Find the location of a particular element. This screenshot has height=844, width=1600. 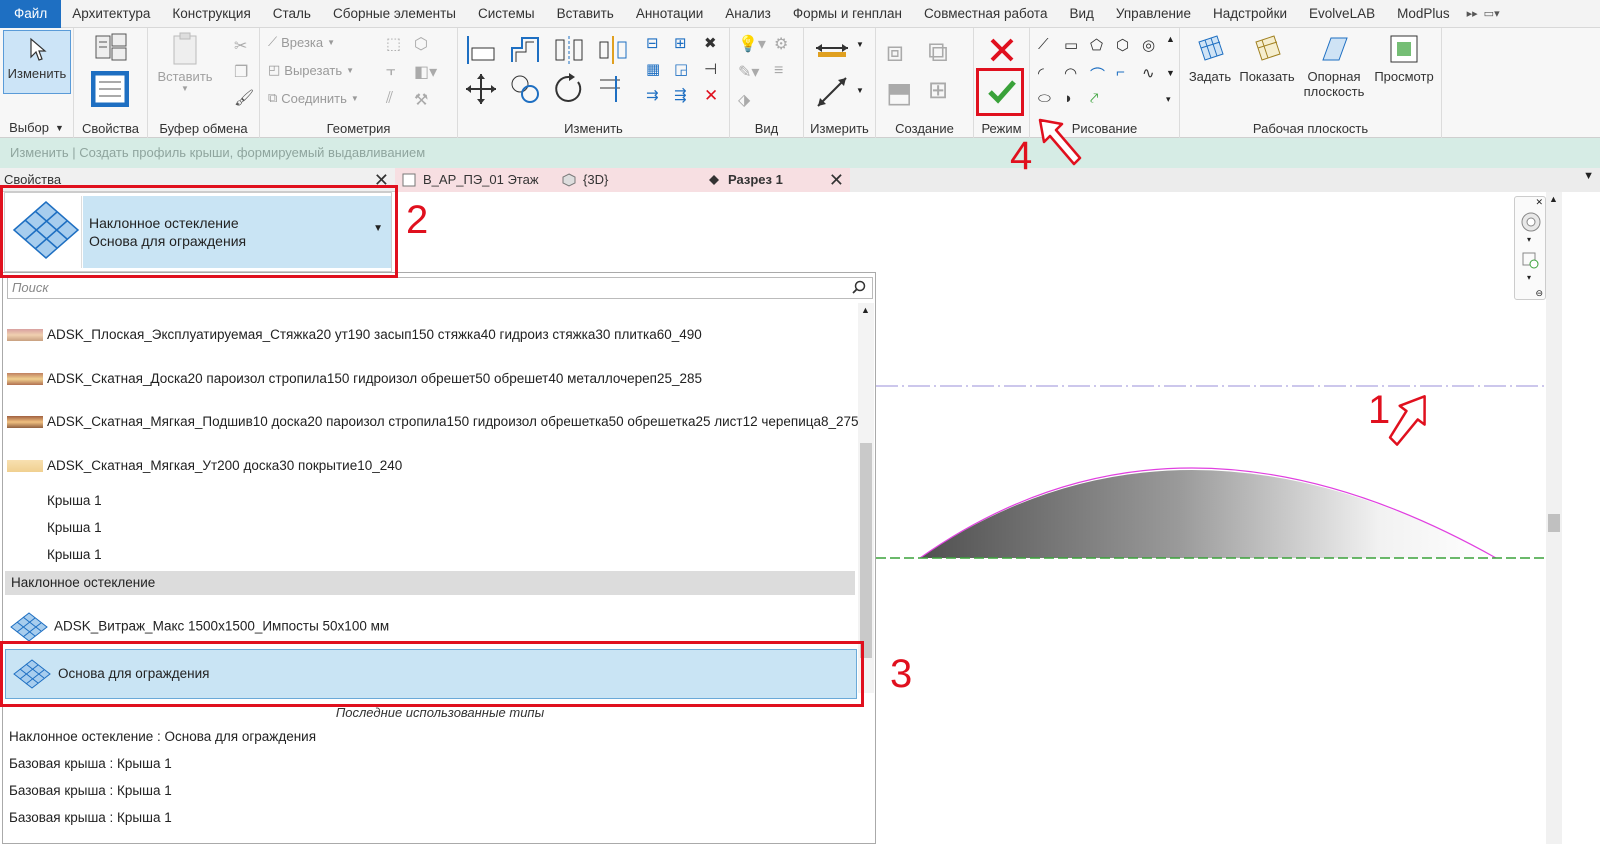

hammer-icon: ⚒ is located at coordinates (421, 100).